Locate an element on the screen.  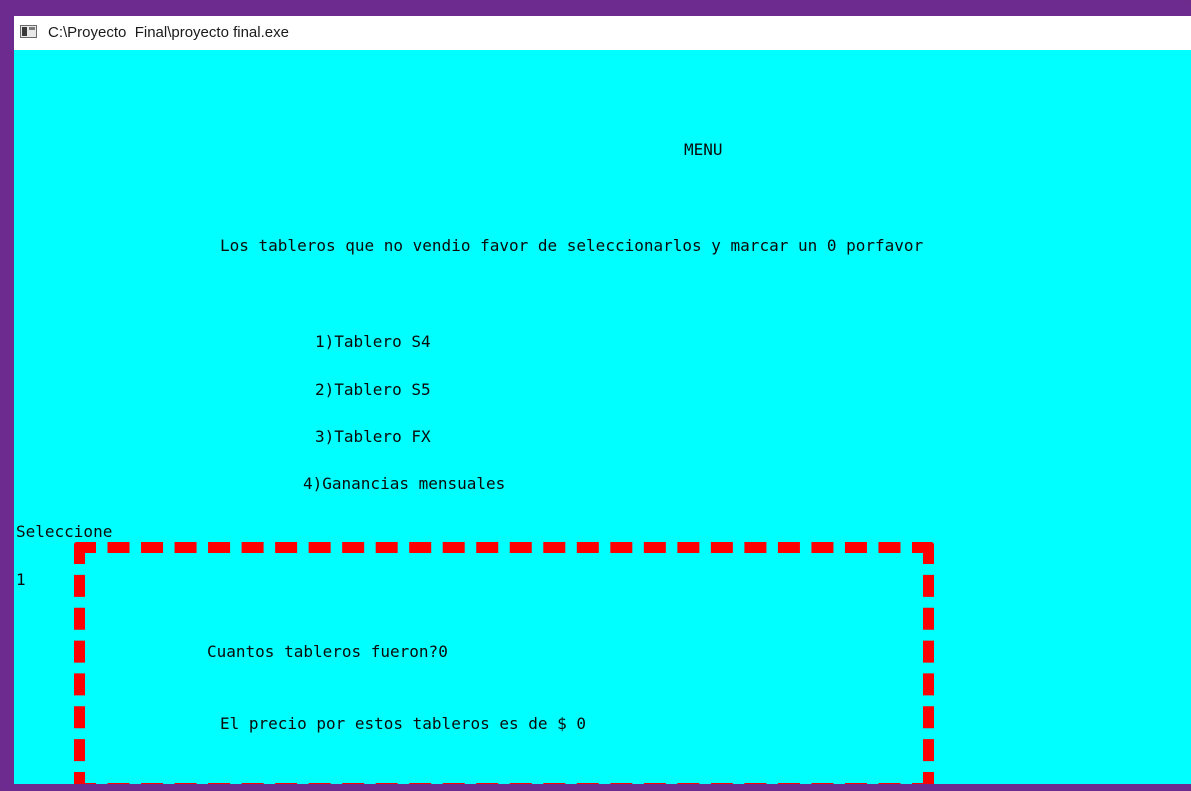
select-prompt: Seleccione is located at coordinates (64, 531).